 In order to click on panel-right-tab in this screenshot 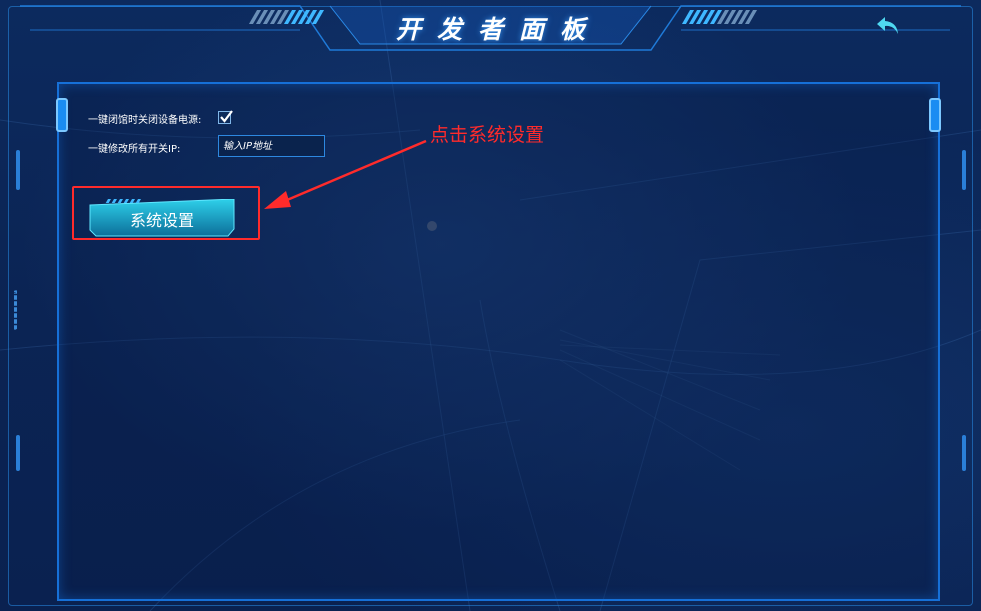, I will do `click(935, 115)`.